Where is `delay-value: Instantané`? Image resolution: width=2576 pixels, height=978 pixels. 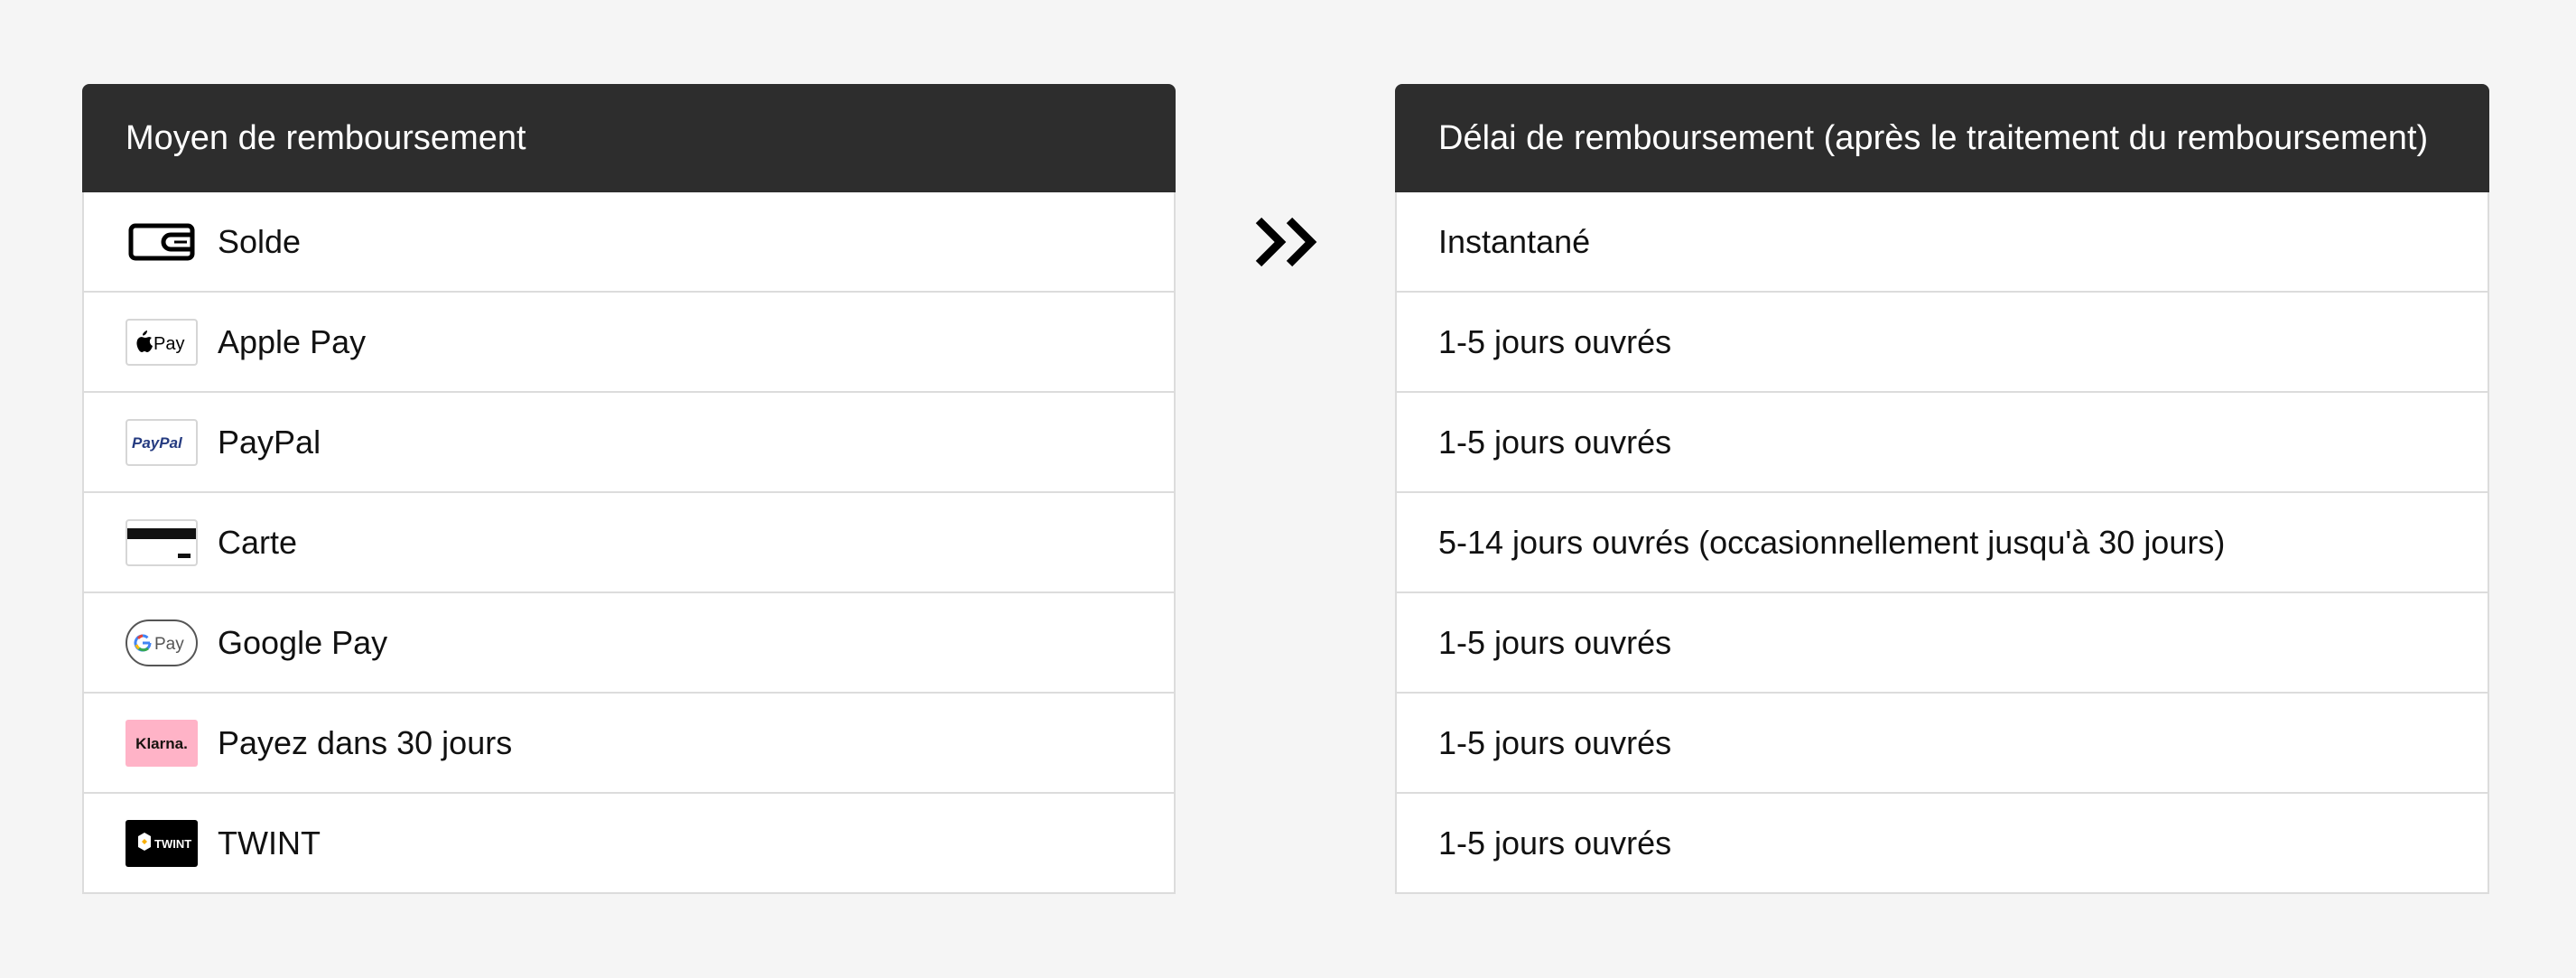 delay-value: Instantané is located at coordinates (1514, 241).